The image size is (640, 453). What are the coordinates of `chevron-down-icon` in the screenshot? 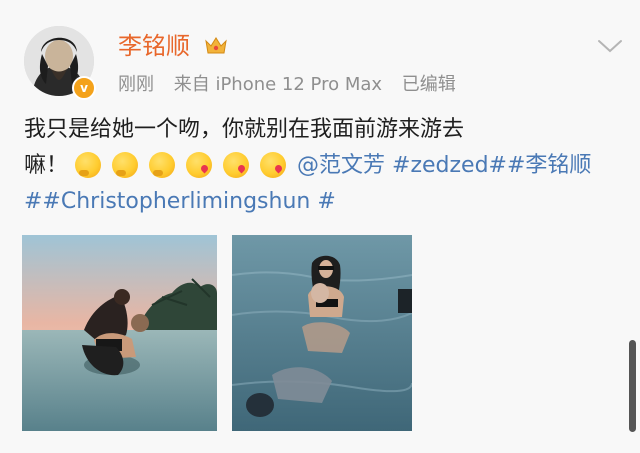 It's located at (610, 46).